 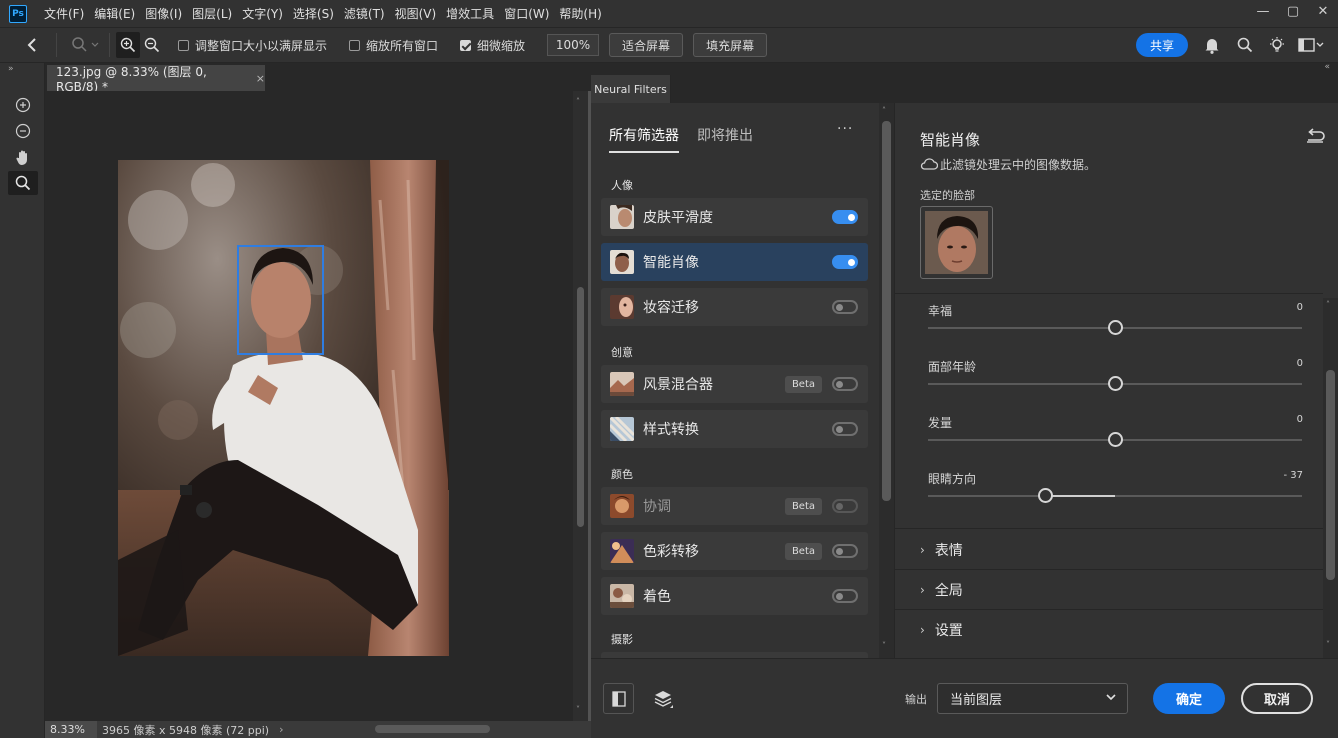 I want to click on menu-type: 文字(Y), so click(x=262, y=13).